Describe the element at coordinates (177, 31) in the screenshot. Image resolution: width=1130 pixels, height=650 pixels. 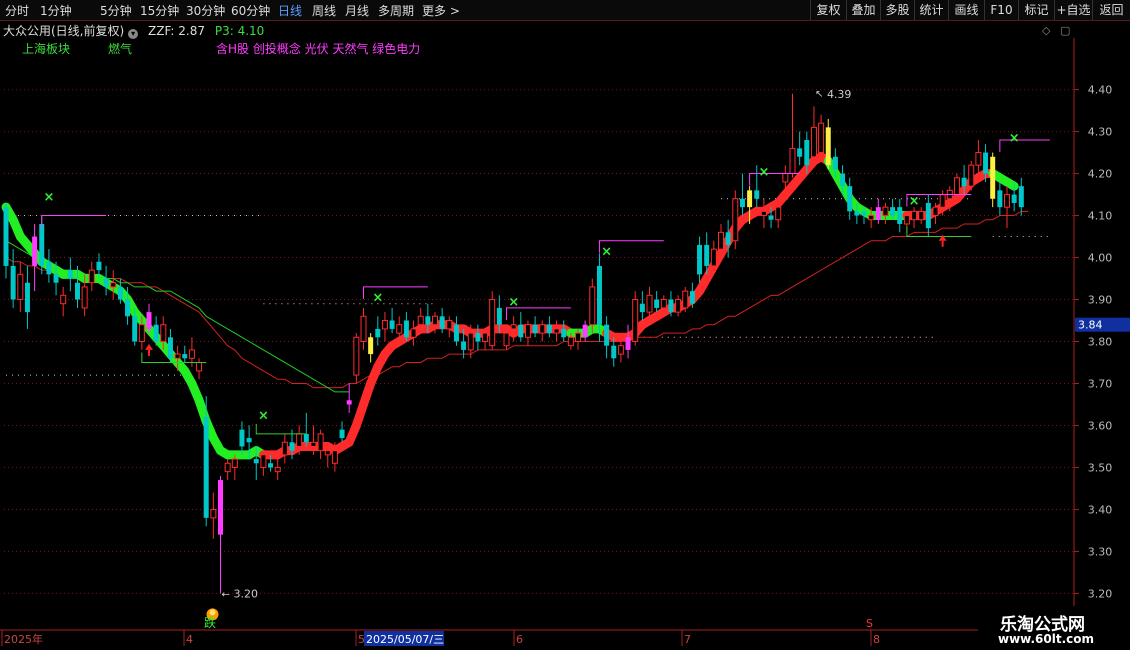
I see `zzf-value: ZZF: 2.87` at that location.